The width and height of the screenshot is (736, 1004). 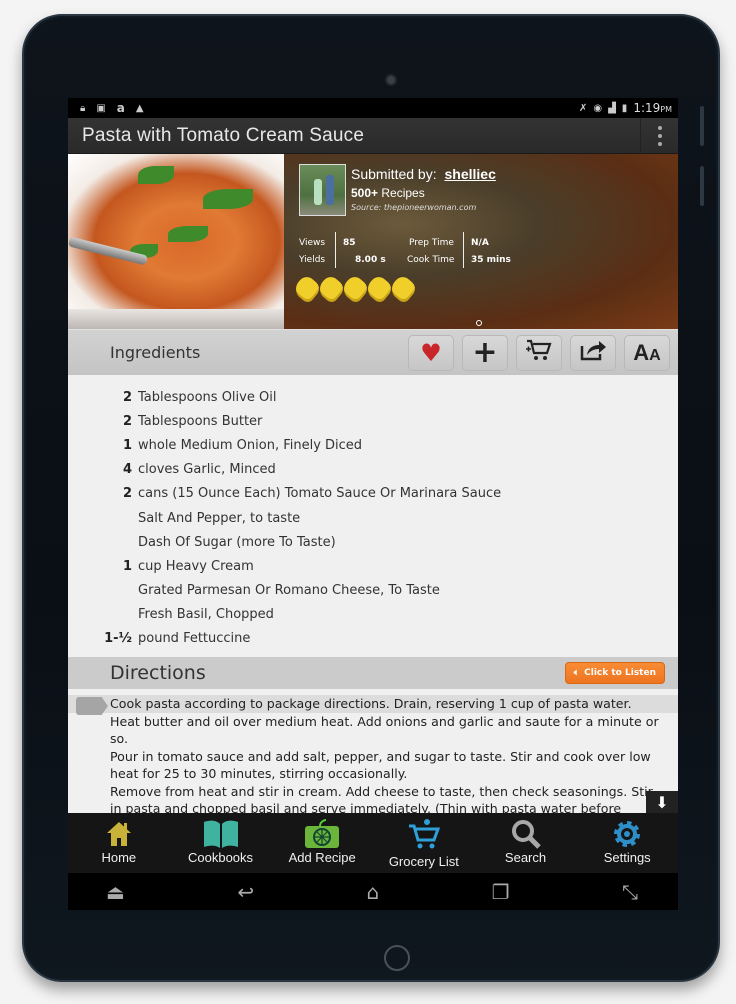 What do you see at coordinates (101, 108) in the screenshot?
I see `image-icon: ▣` at bounding box center [101, 108].